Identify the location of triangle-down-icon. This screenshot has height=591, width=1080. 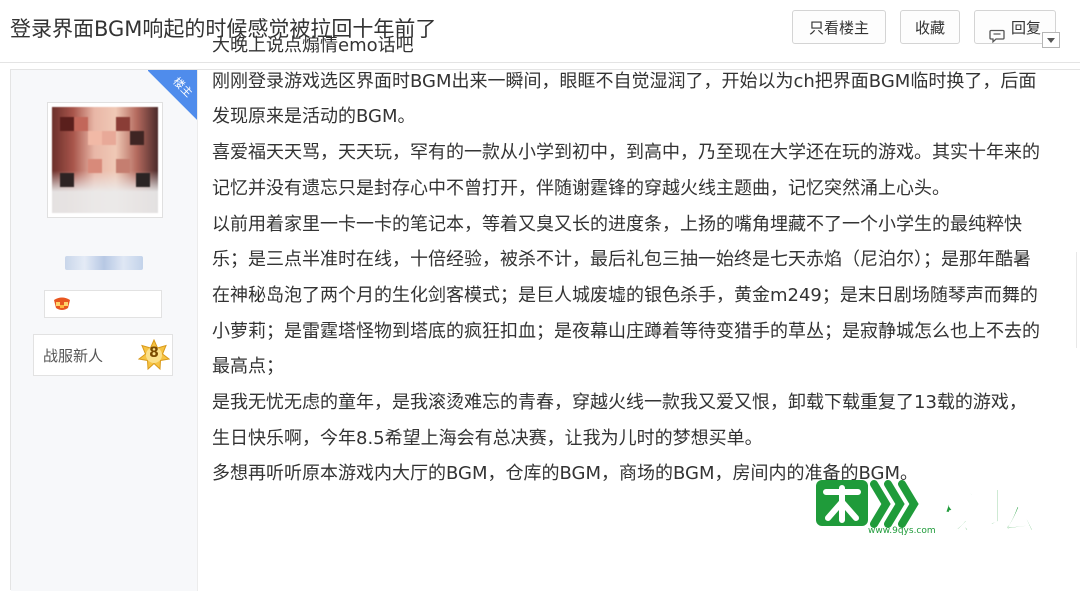
(1051, 40).